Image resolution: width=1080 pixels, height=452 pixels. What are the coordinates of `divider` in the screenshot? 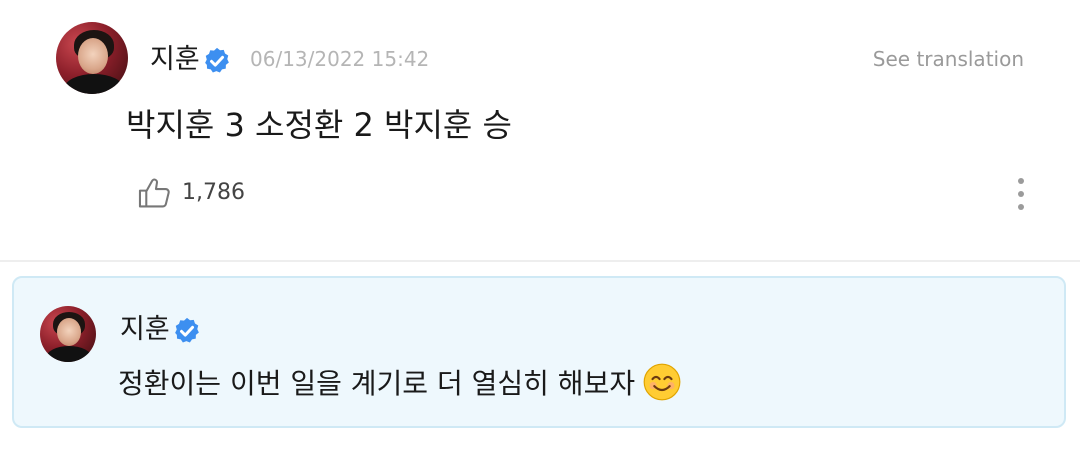 It's located at (540, 261).